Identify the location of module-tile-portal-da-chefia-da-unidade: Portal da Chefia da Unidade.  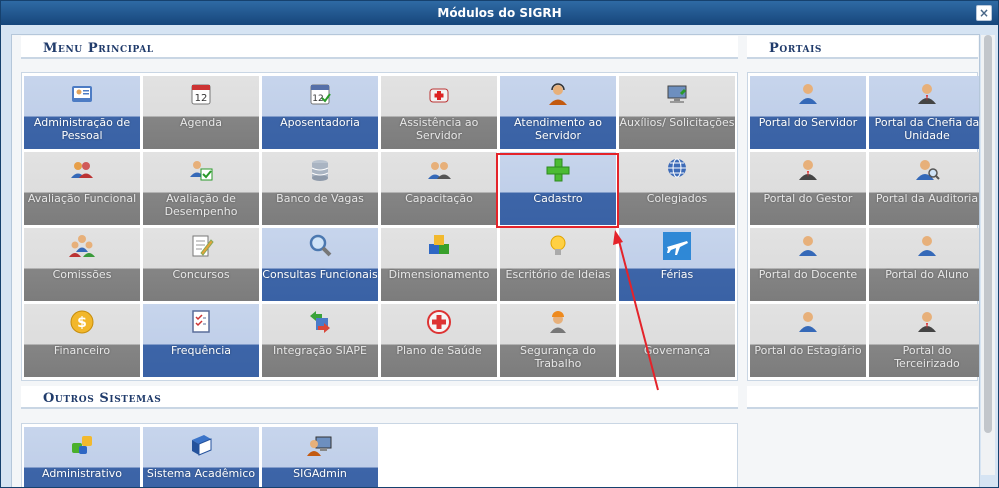
(924, 112).